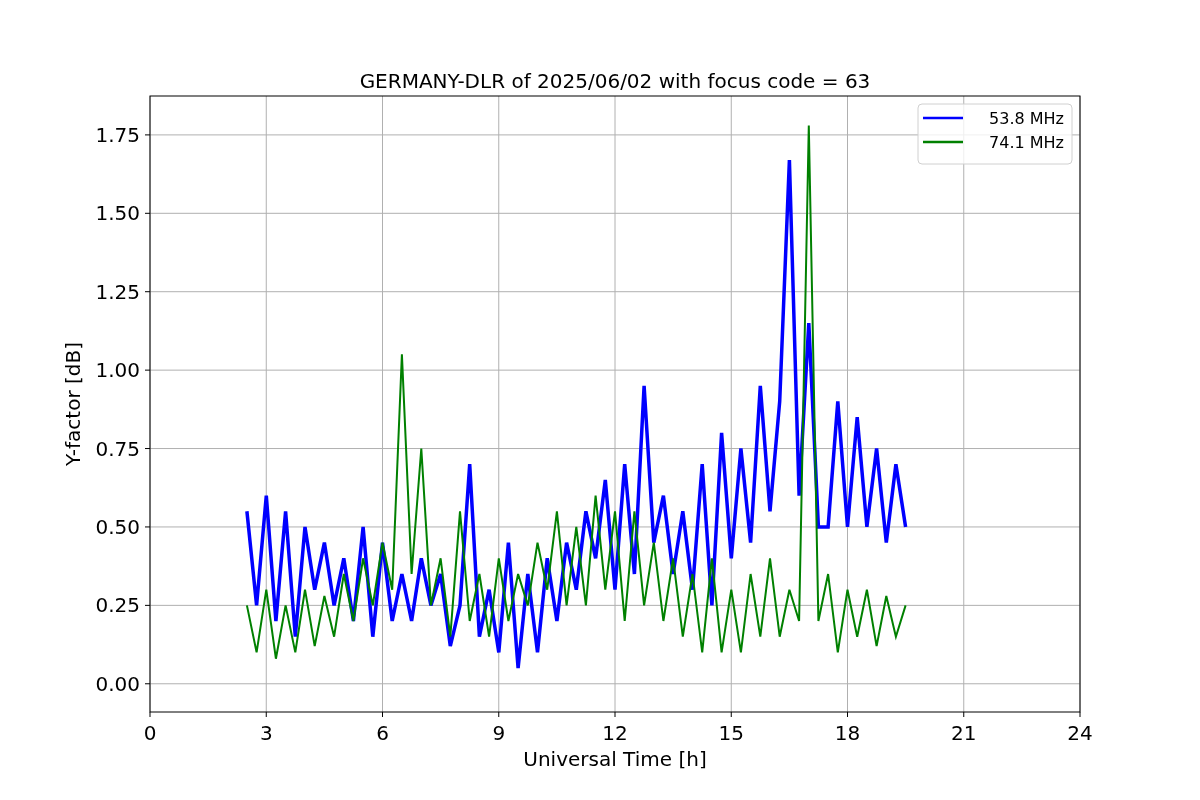 The width and height of the screenshot is (1200, 800). What do you see at coordinates (117, 448) in the screenshot?
I see `y-tick-label: 0.75` at bounding box center [117, 448].